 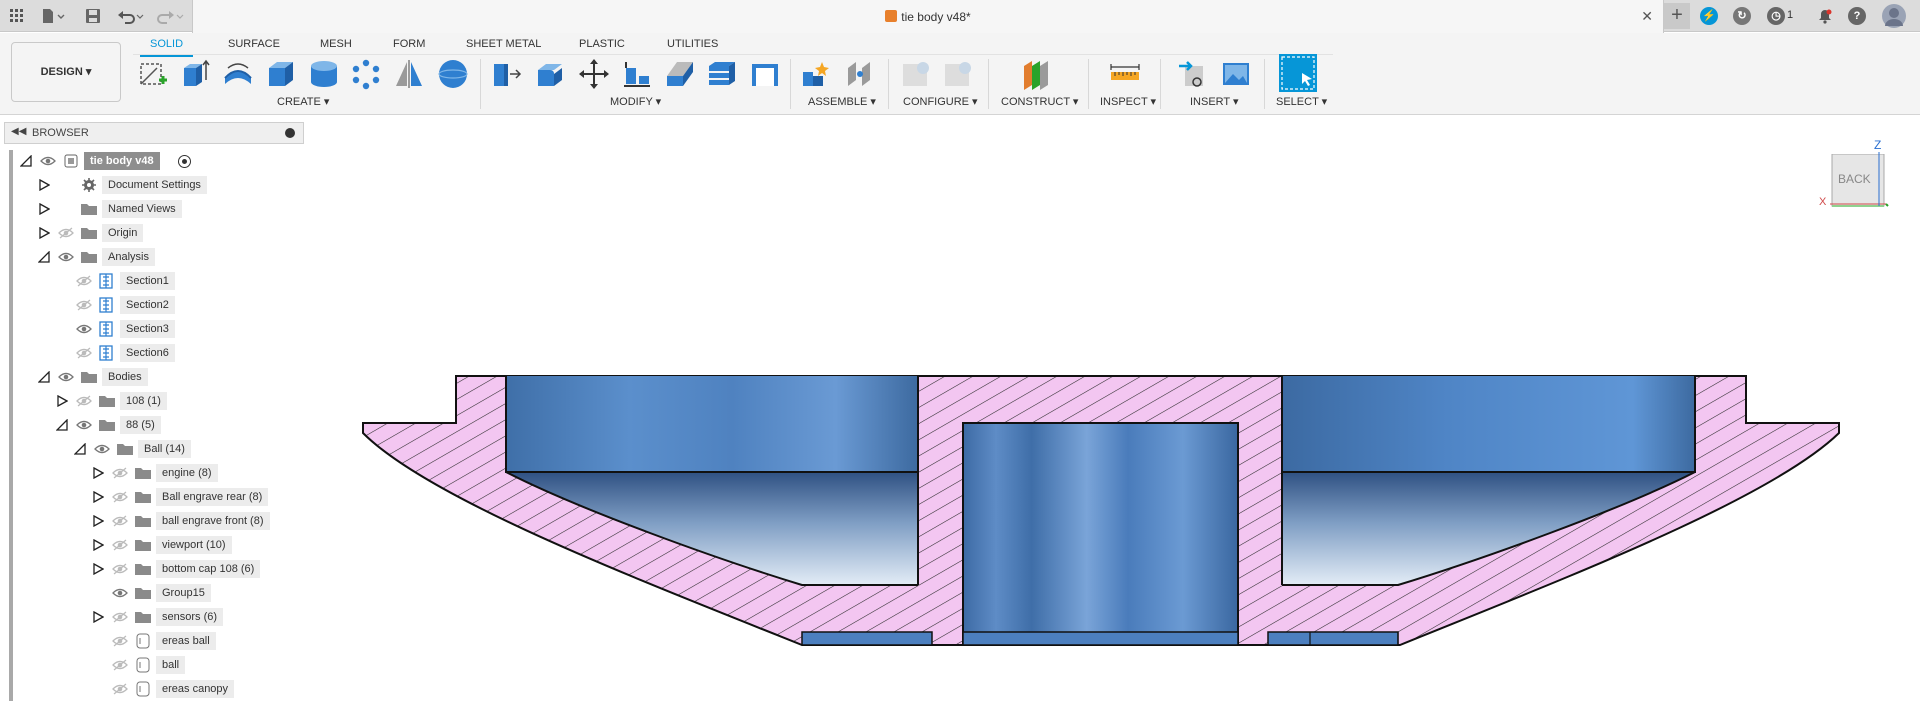 What do you see at coordinates (635, 101) in the screenshot?
I see `modify-menu: MODIFY ▾` at bounding box center [635, 101].